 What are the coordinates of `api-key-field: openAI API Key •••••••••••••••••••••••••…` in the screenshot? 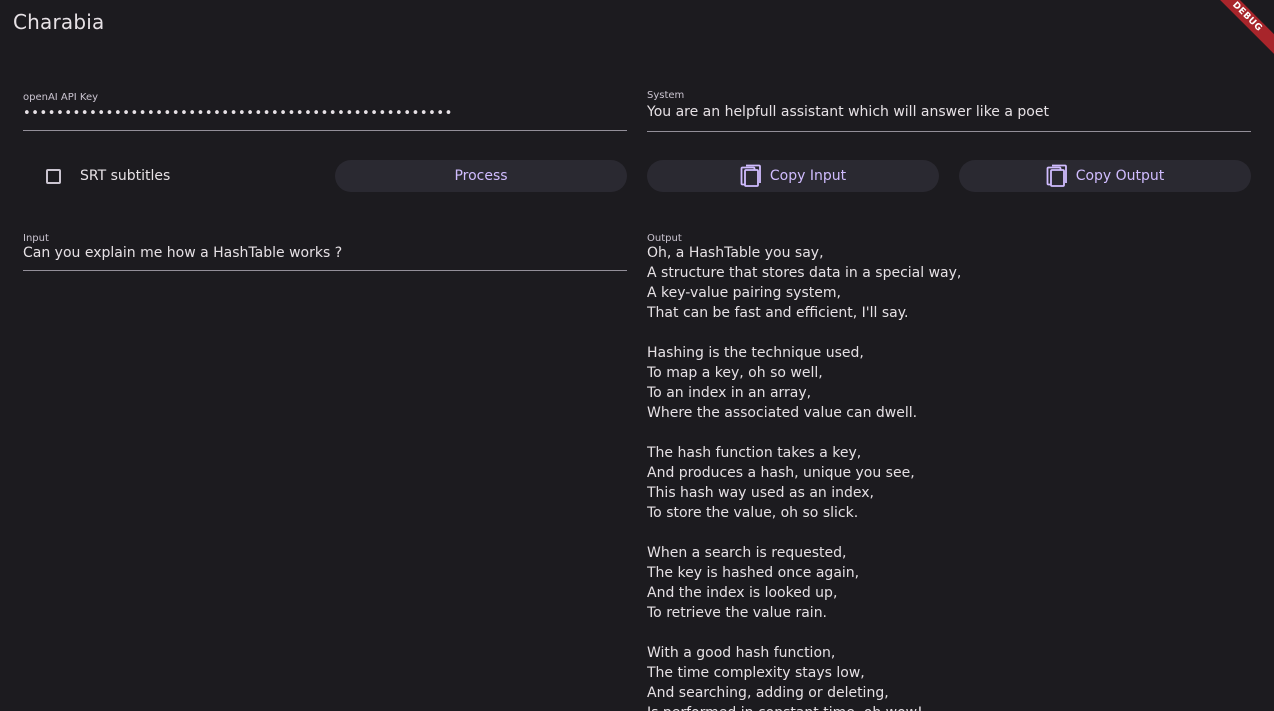 It's located at (325, 111).